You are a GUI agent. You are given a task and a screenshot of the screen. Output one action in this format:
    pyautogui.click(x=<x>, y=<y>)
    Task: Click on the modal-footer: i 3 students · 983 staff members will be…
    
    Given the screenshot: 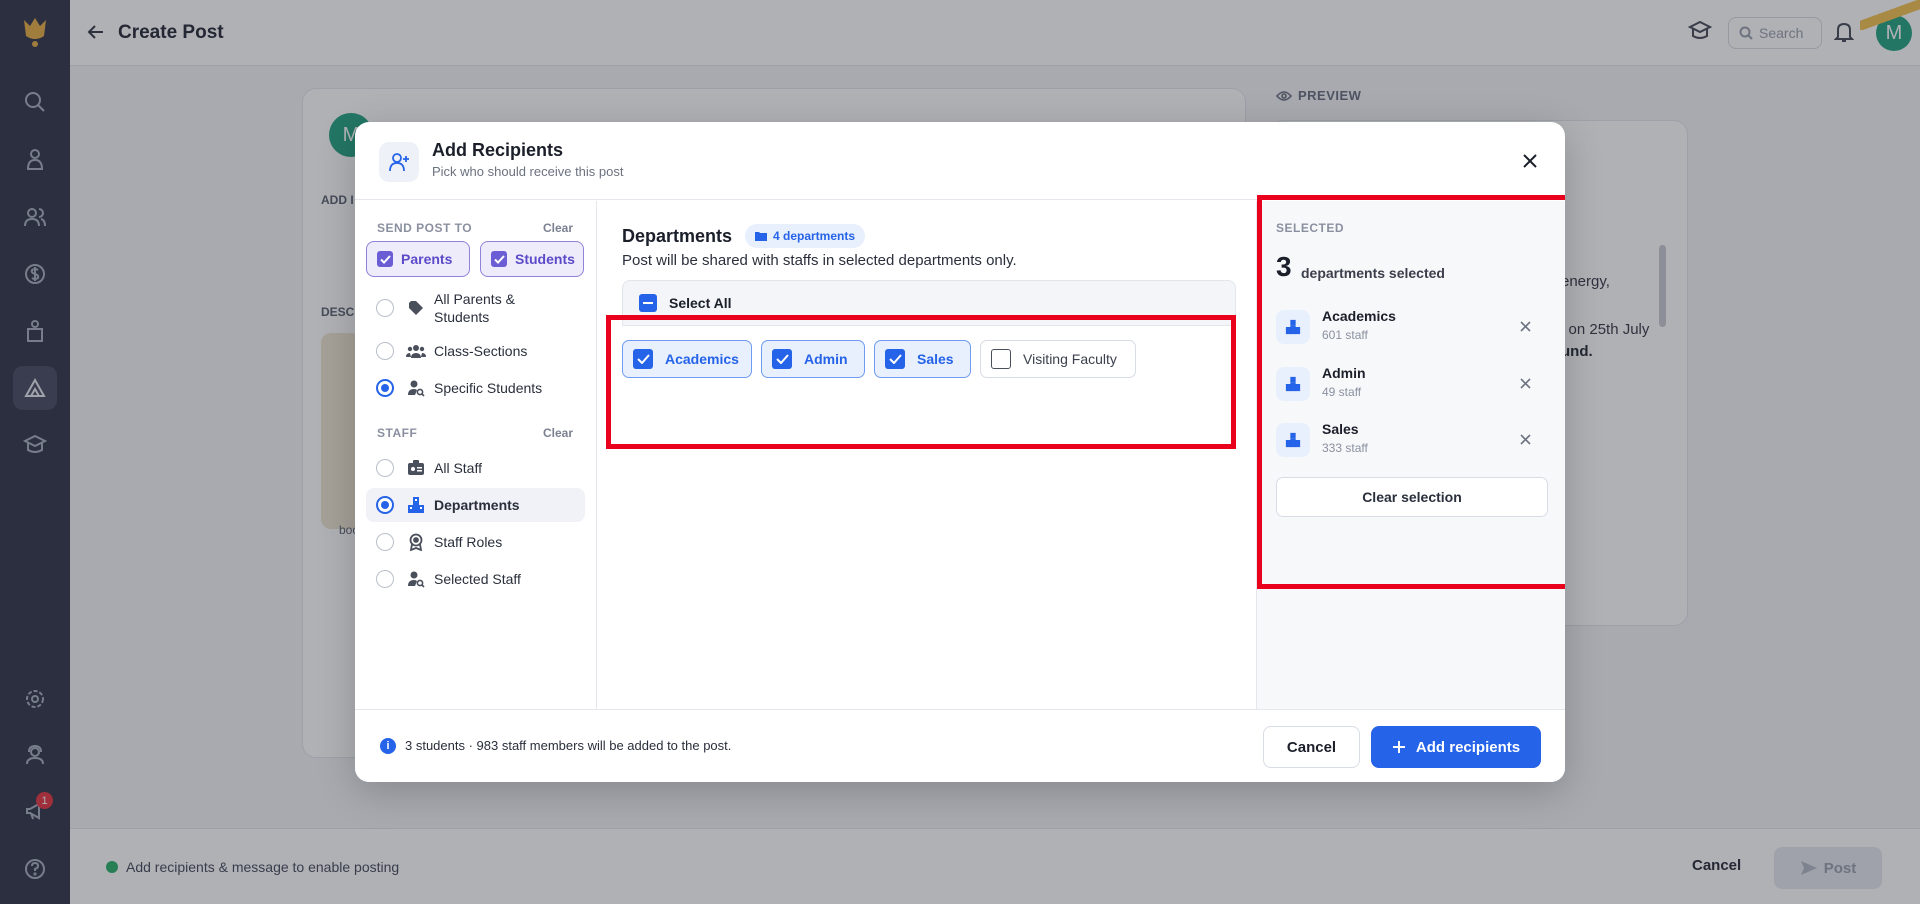 What is the action you would take?
    pyautogui.click(x=960, y=745)
    